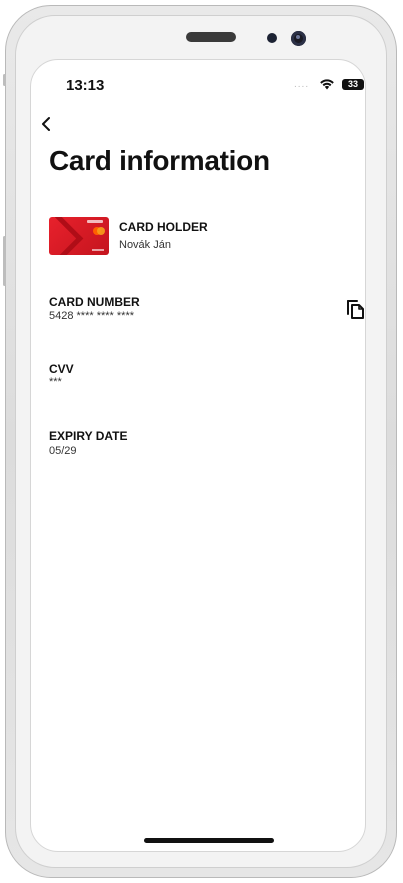 The width and height of the screenshot is (403, 883). What do you see at coordinates (4, 261) in the screenshot?
I see `phone-side-button-volume` at bounding box center [4, 261].